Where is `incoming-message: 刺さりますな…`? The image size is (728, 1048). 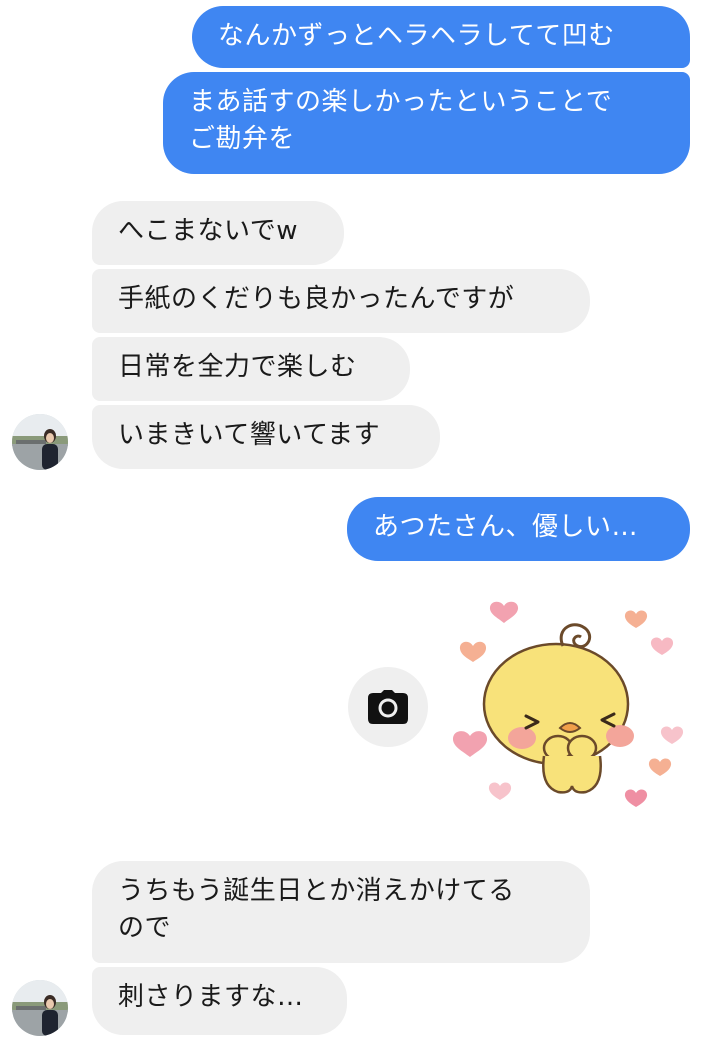
incoming-message: 刺さりますな… is located at coordinates (219, 1001).